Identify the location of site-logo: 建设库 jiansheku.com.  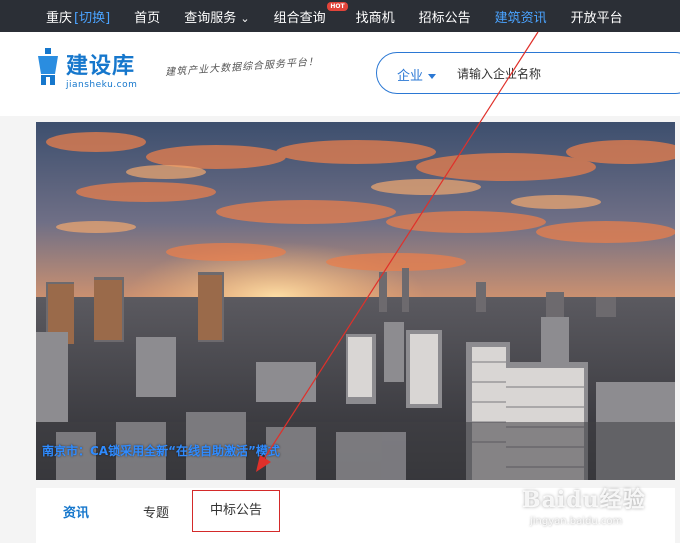
(89, 74).